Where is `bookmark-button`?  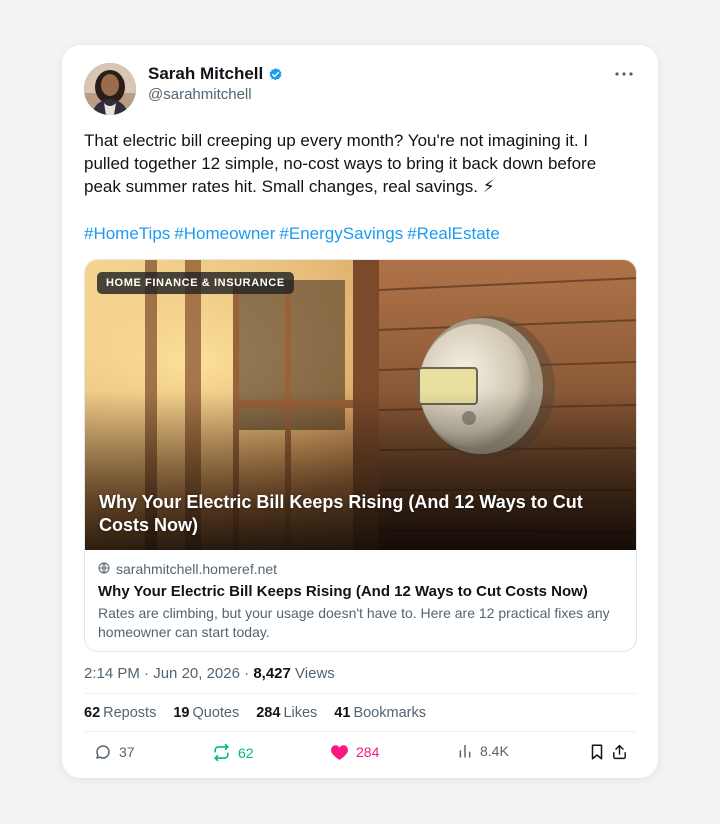 bookmark-button is located at coordinates (597, 752).